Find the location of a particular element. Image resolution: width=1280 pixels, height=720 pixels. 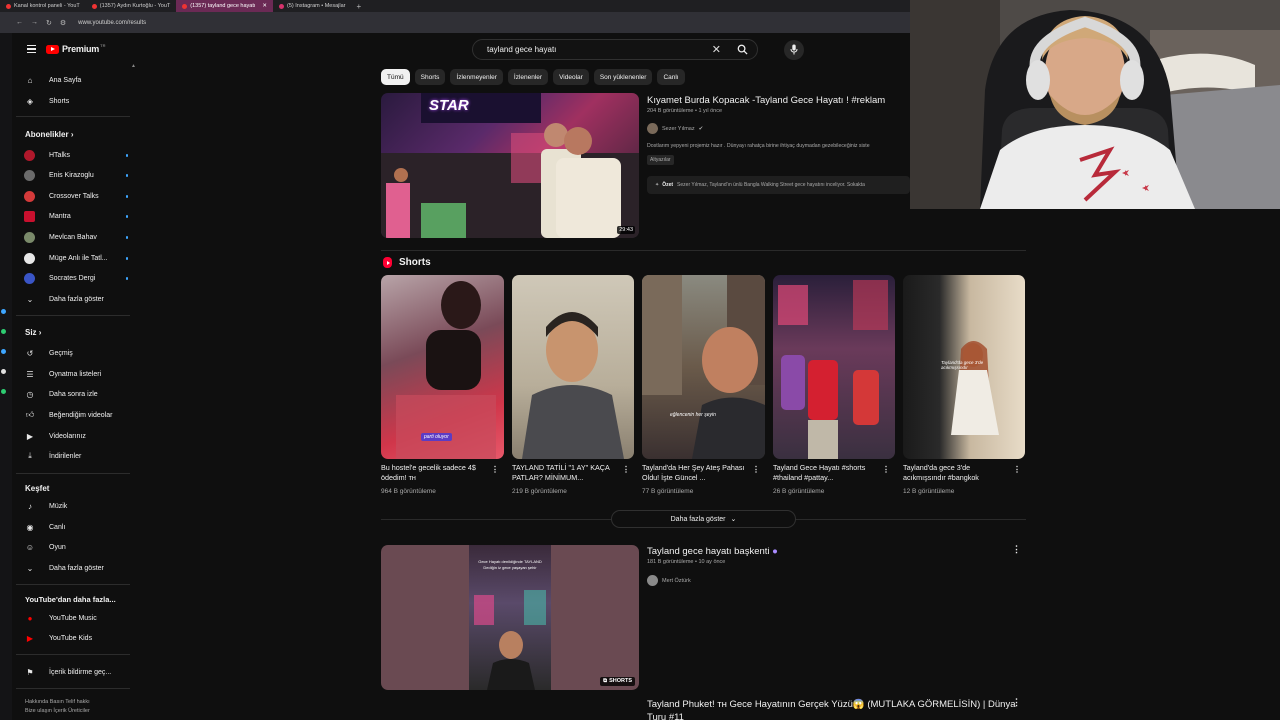

sidebar-item-youtube-music: ● YouTube Music is located at coordinates (80, 618).